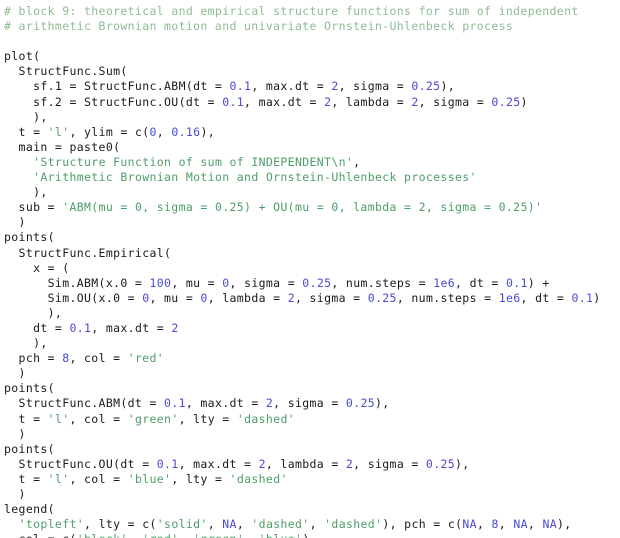  What do you see at coordinates (447, 297) in the screenshot?
I see `code-token-plain: , num.steps =` at bounding box center [447, 297].